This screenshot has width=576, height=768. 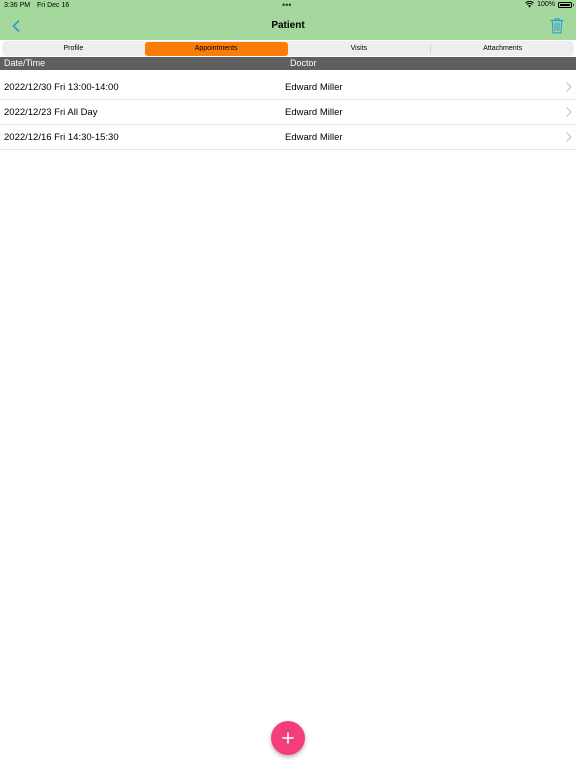 What do you see at coordinates (288, 25) in the screenshot?
I see `page-title: Patient` at bounding box center [288, 25].